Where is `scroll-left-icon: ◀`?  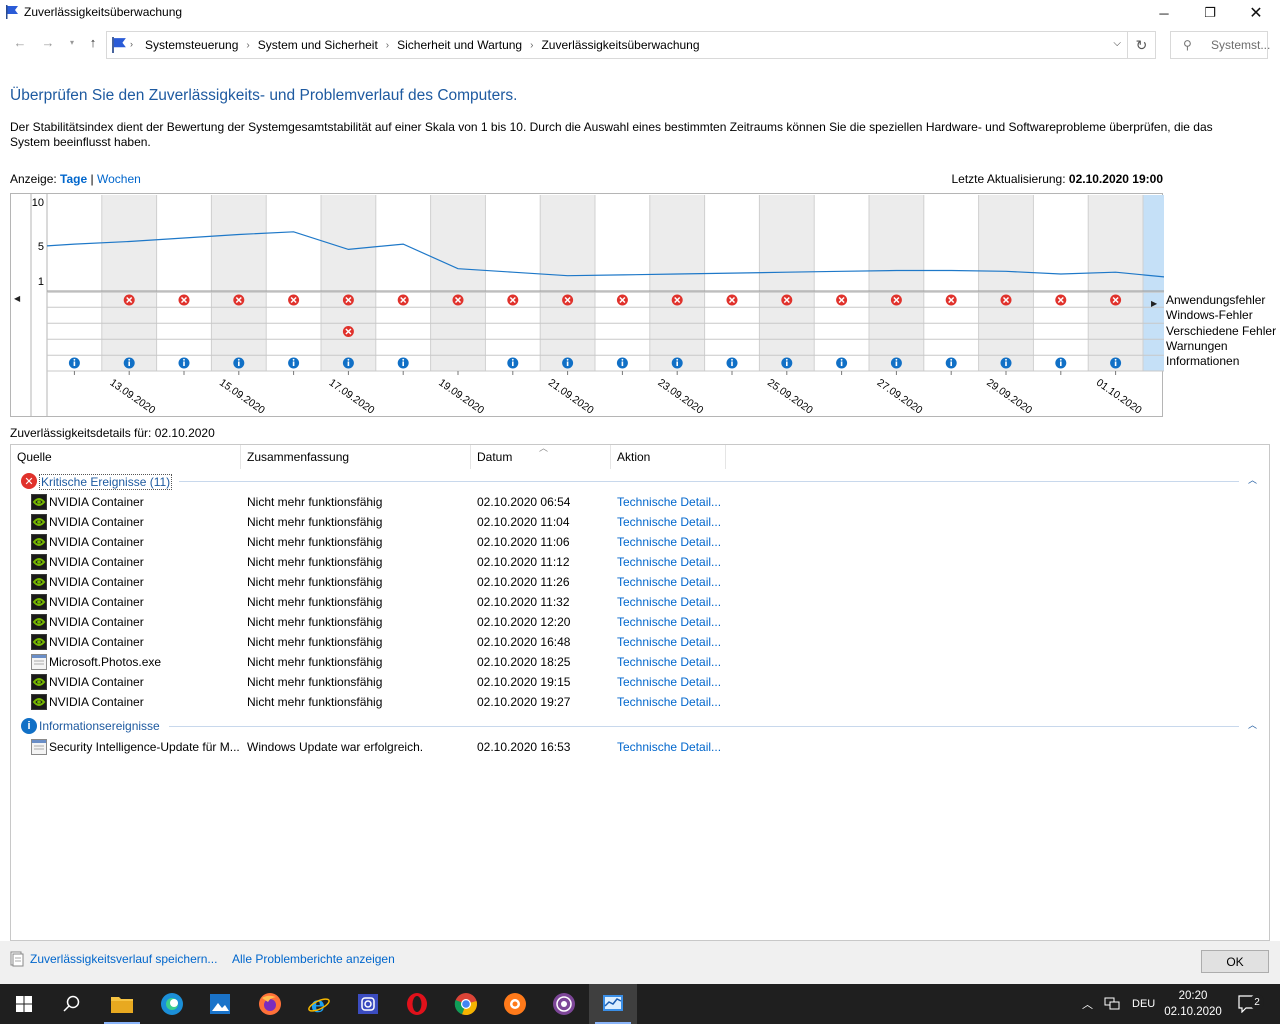 scroll-left-icon: ◀ is located at coordinates (17, 298).